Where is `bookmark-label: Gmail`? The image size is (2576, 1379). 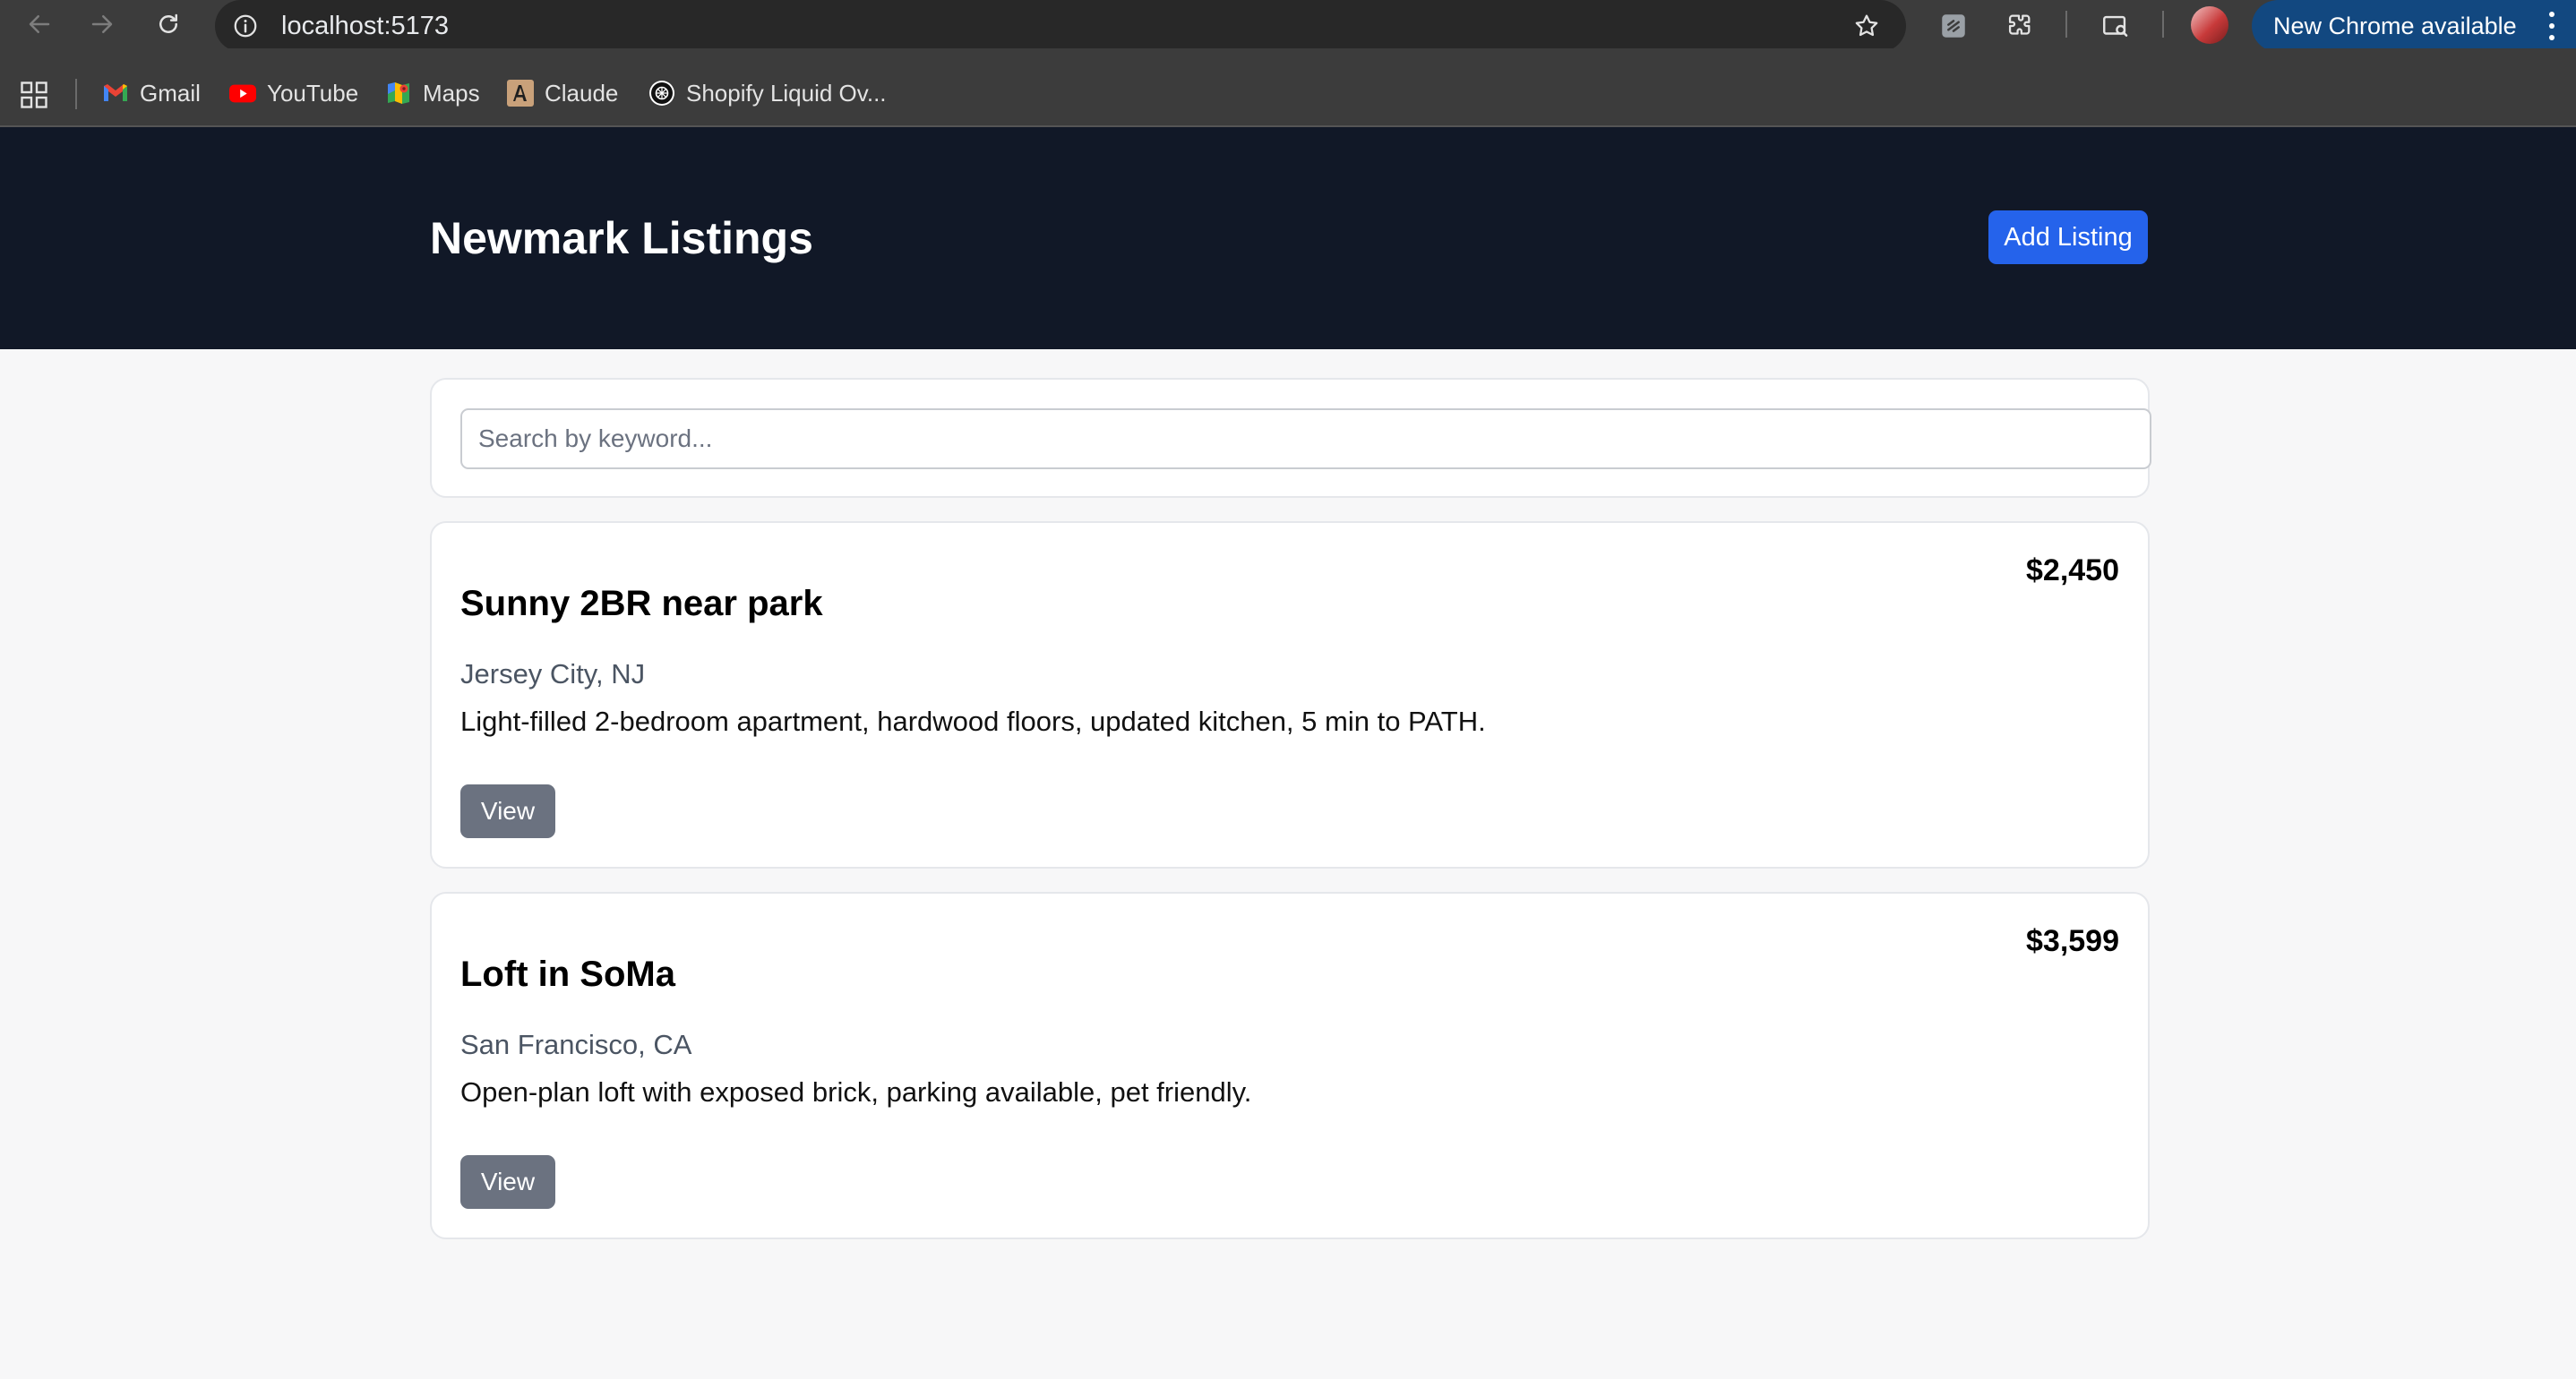
bookmark-label: Gmail is located at coordinates (170, 94).